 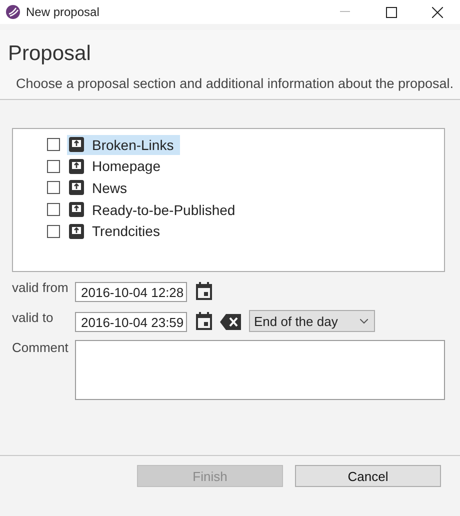 I want to click on tree-item: Broken-Links, so click(x=123, y=144).